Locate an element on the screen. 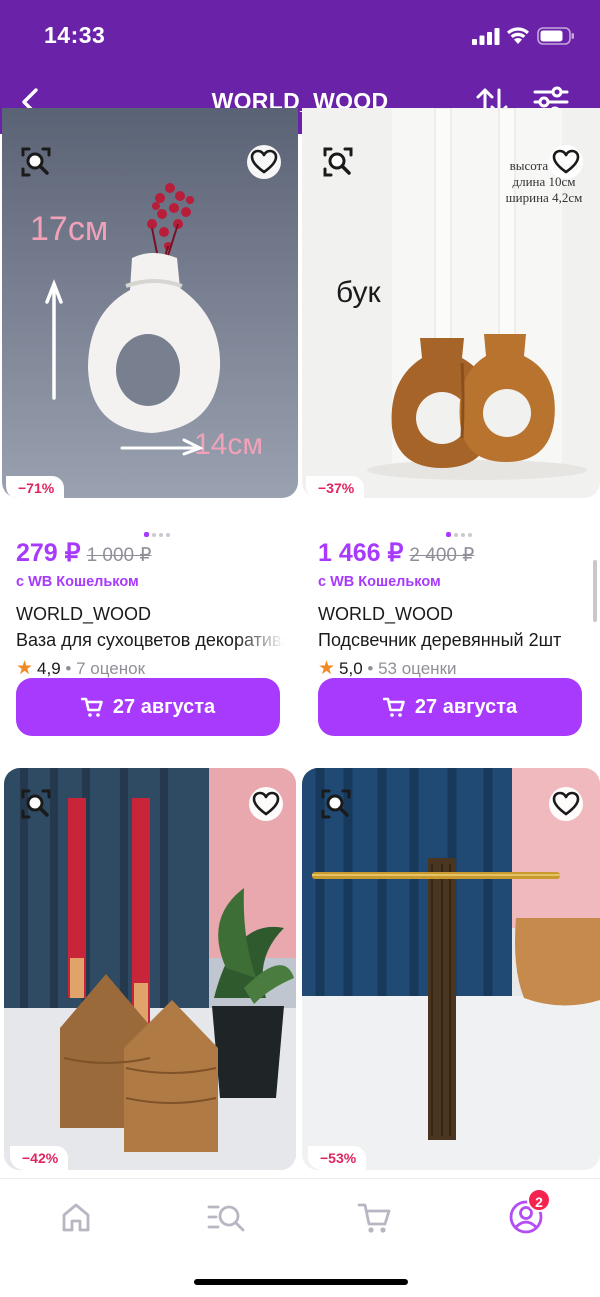 The width and height of the screenshot is (600, 1297). home-icon is located at coordinates (76, 1217).